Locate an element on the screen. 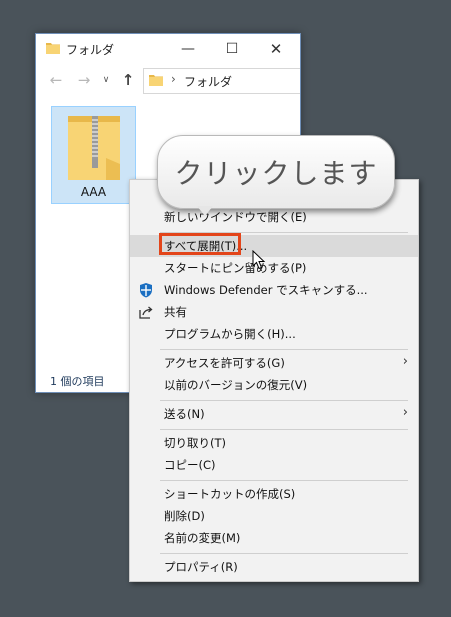  menu-item-properties: プロパティ(R) is located at coordinates (274, 567).